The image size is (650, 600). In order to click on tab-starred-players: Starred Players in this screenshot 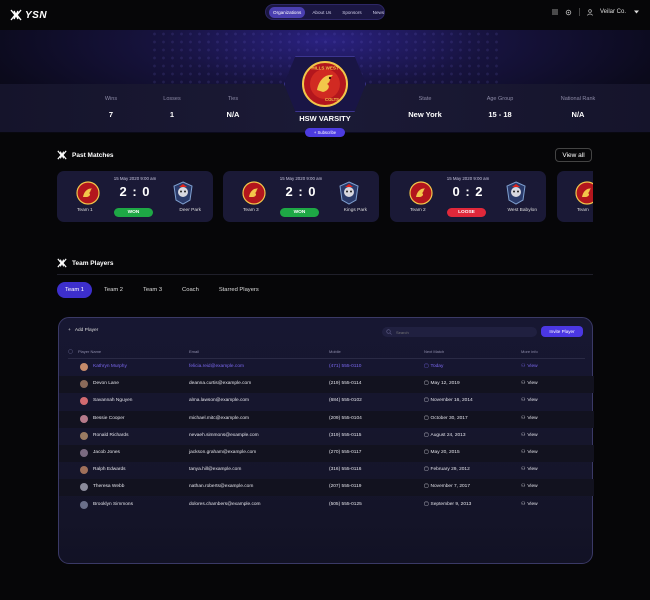, I will do `click(239, 290)`.